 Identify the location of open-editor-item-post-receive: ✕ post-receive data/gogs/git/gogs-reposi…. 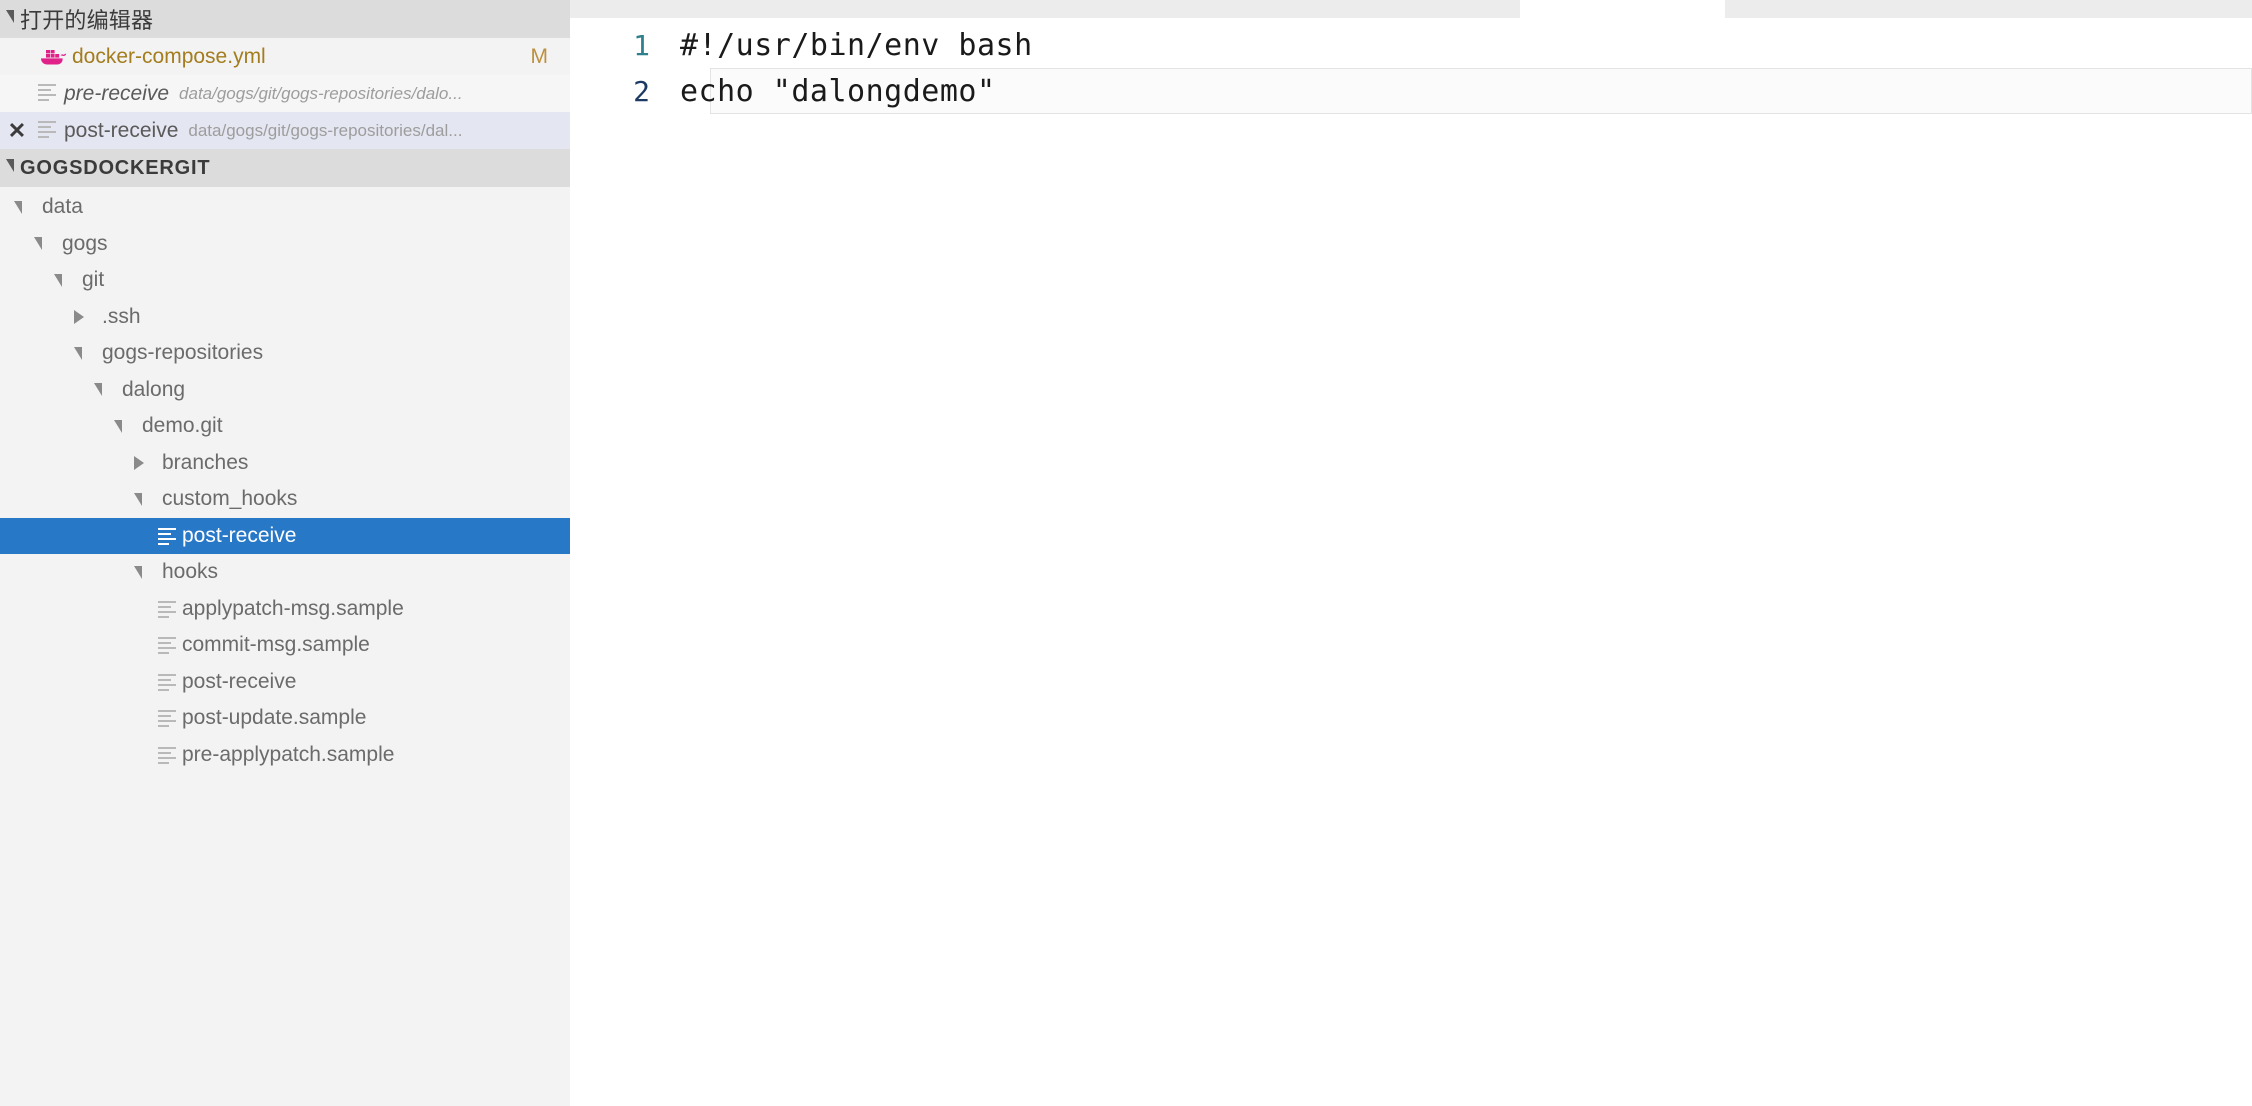
(285, 130).